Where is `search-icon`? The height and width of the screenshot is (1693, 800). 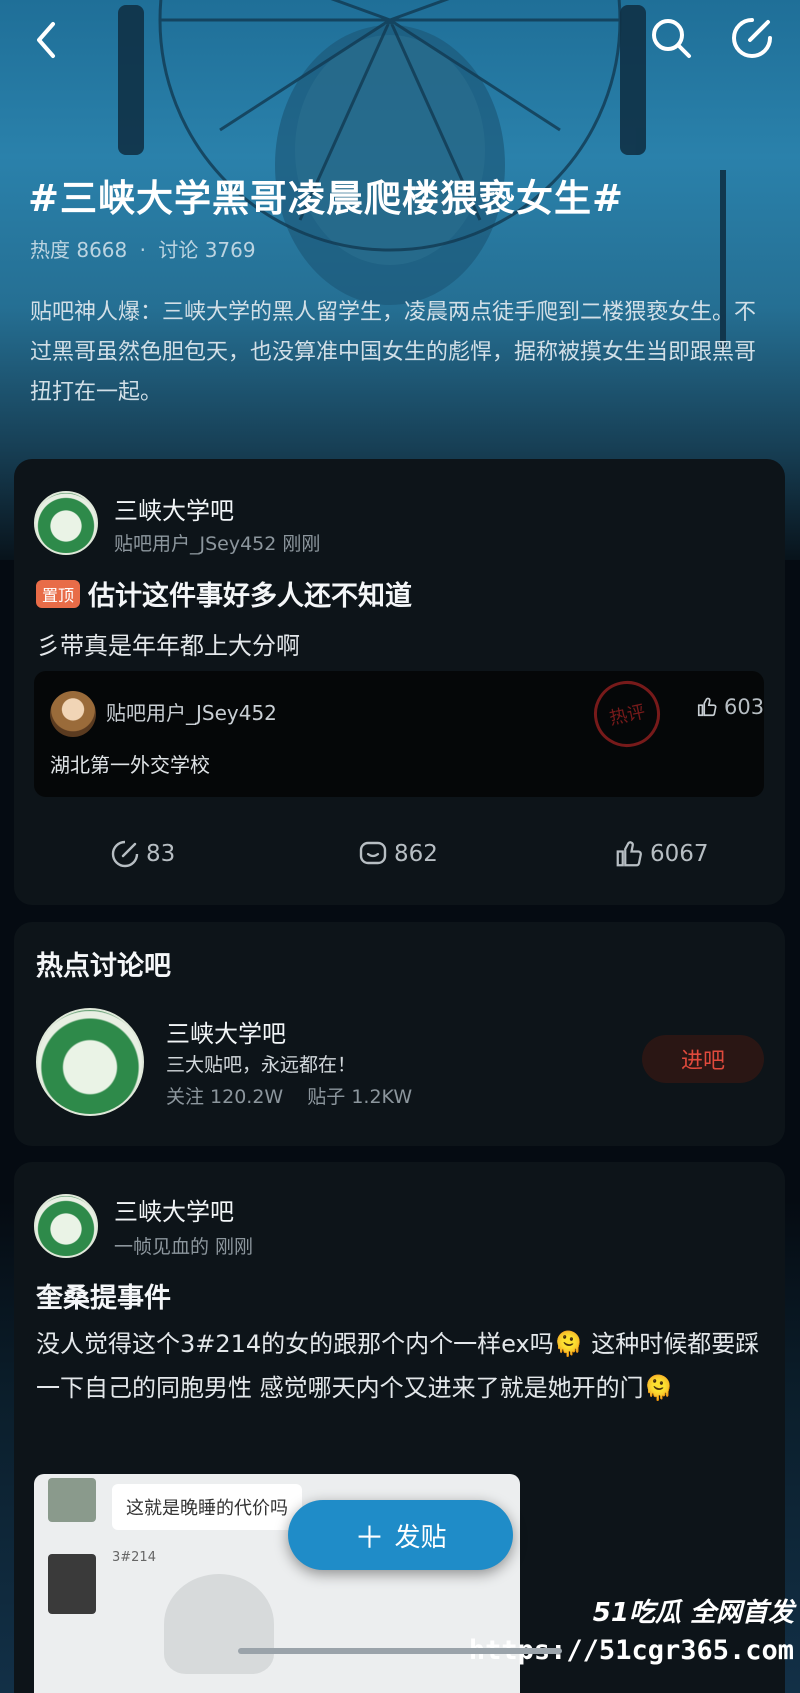 search-icon is located at coordinates (671, 38).